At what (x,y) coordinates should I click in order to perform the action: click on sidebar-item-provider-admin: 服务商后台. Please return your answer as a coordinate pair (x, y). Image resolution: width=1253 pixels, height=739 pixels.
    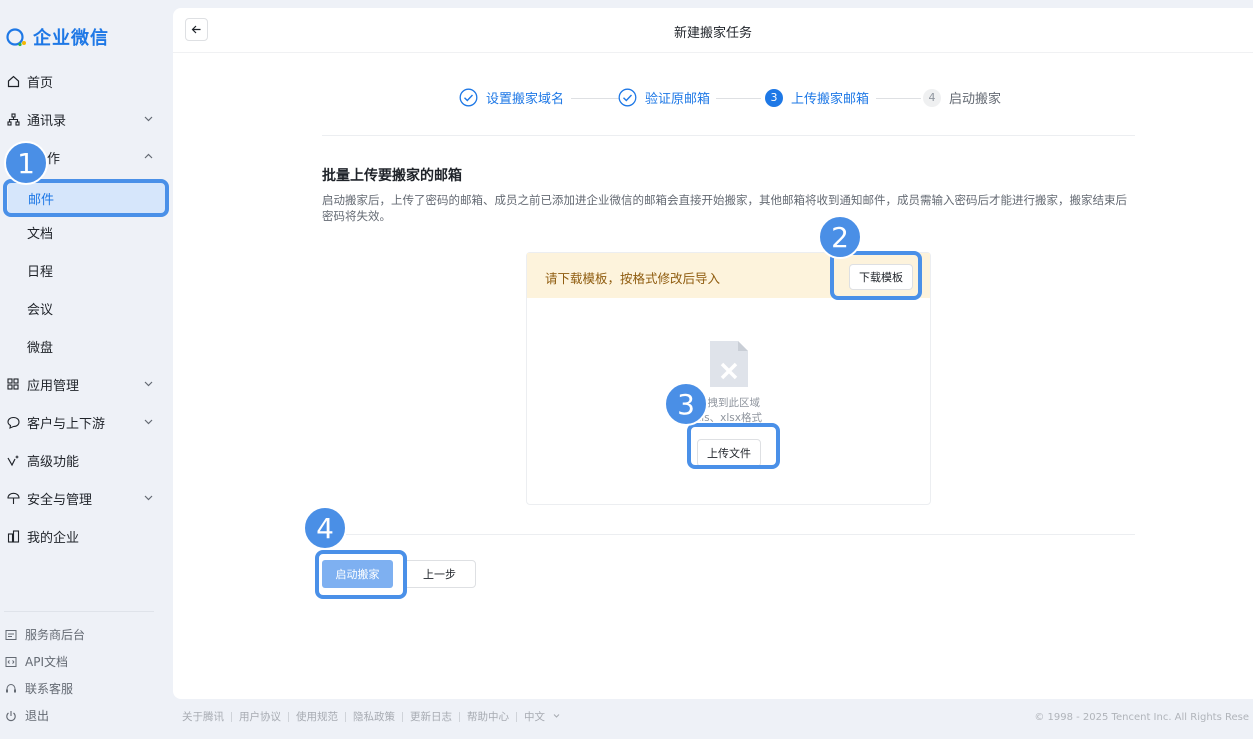
    Looking at the image, I should click on (45, 634).